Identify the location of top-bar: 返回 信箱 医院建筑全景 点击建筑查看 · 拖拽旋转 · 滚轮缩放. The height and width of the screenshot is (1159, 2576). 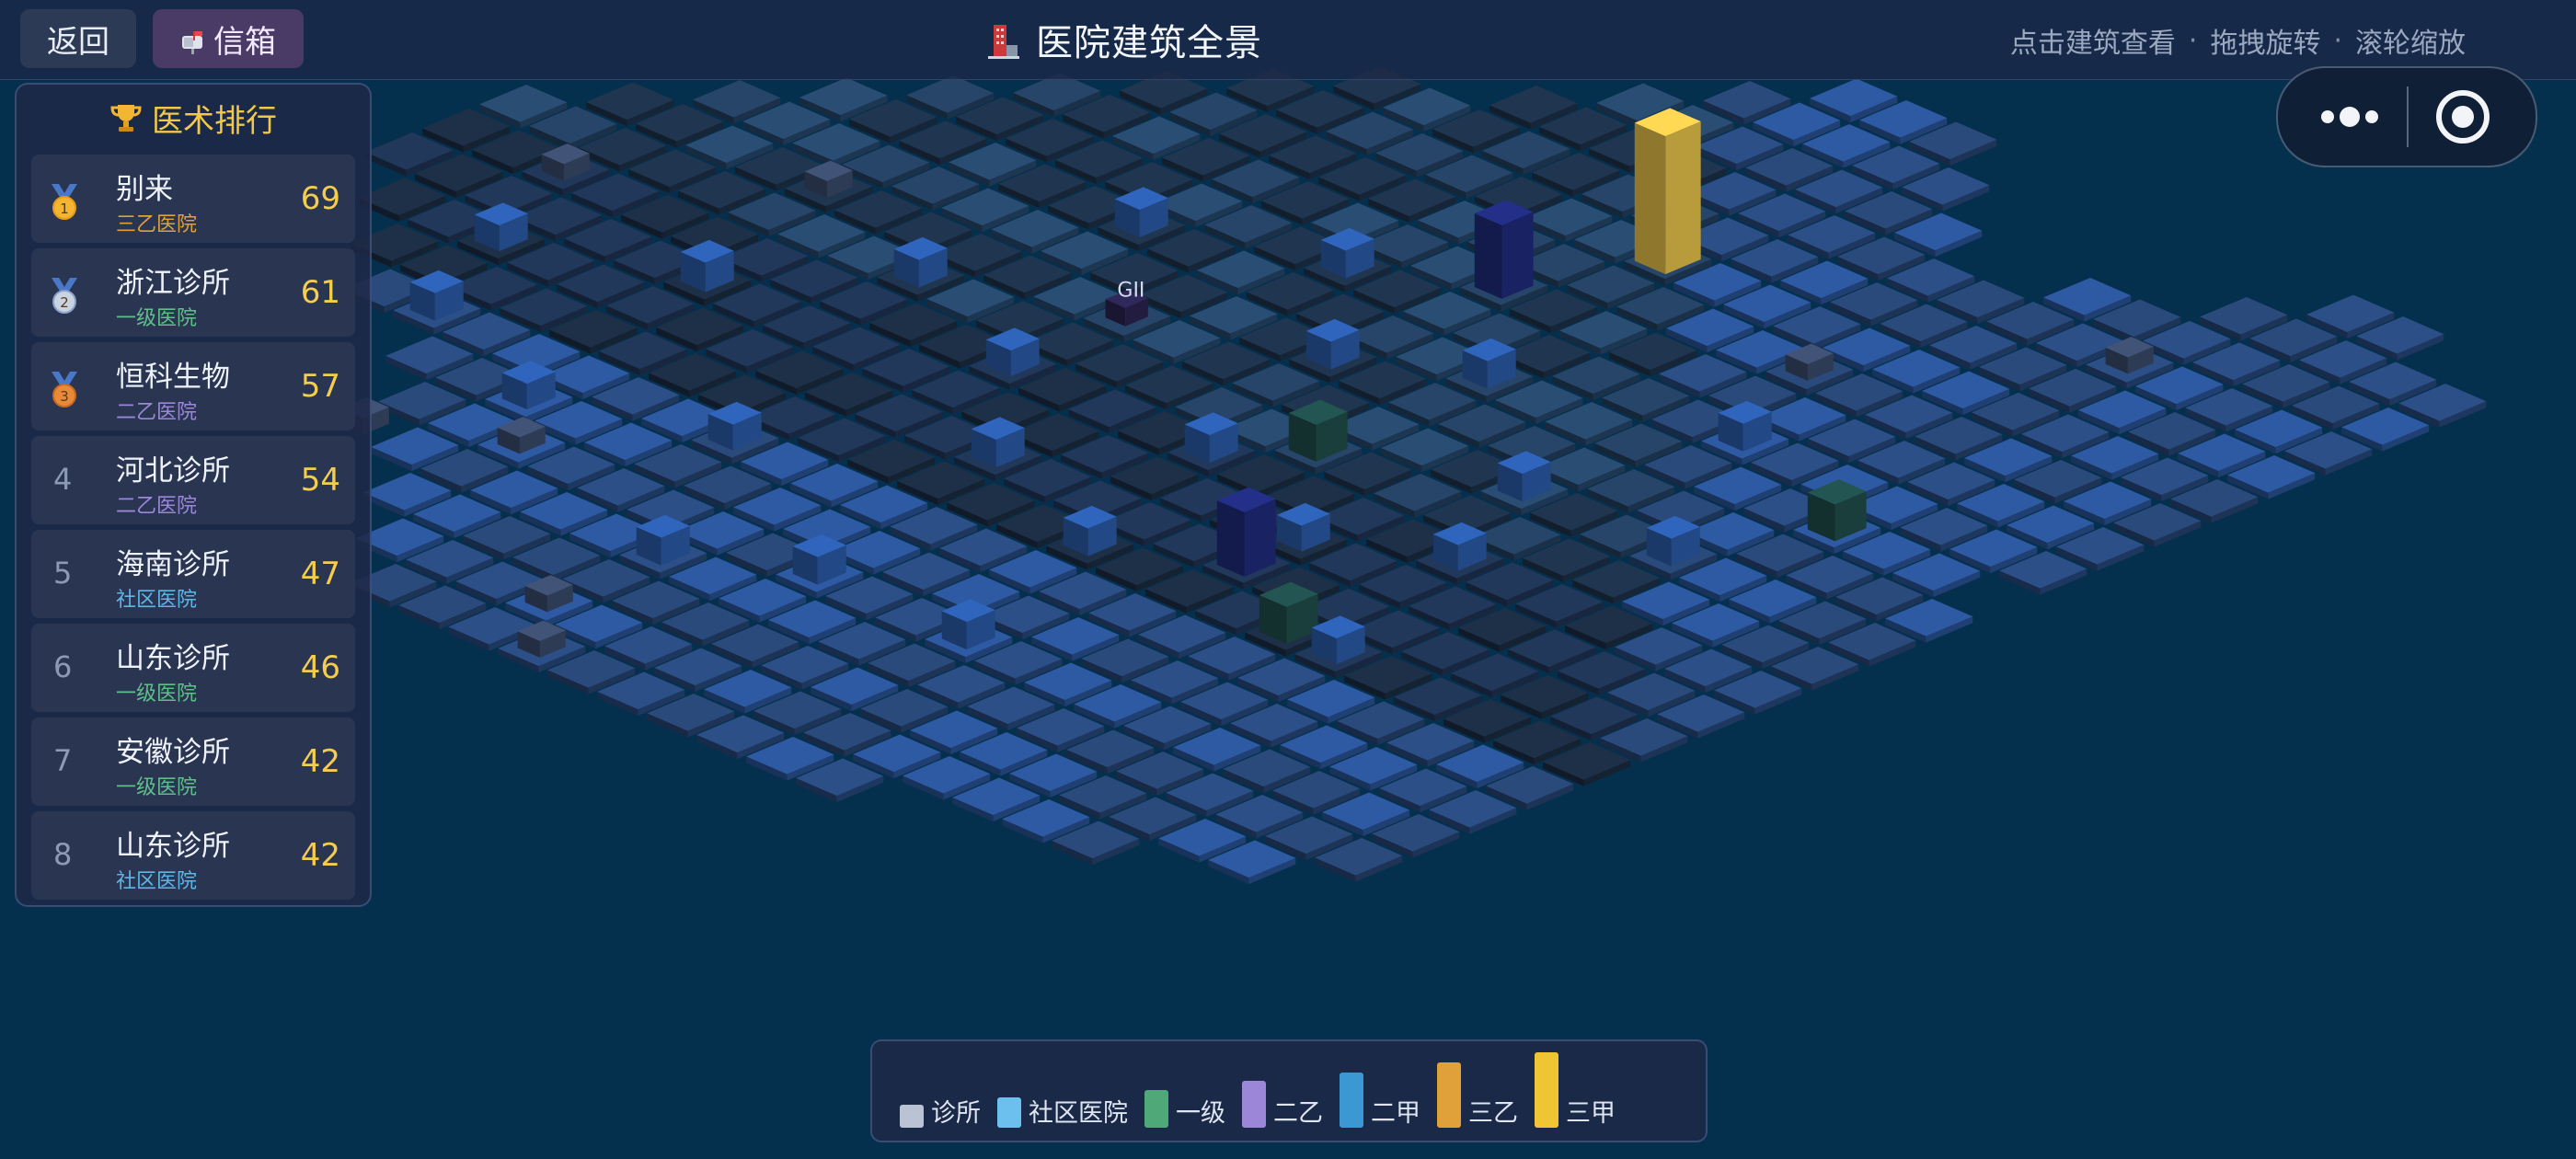
(1288, 40).